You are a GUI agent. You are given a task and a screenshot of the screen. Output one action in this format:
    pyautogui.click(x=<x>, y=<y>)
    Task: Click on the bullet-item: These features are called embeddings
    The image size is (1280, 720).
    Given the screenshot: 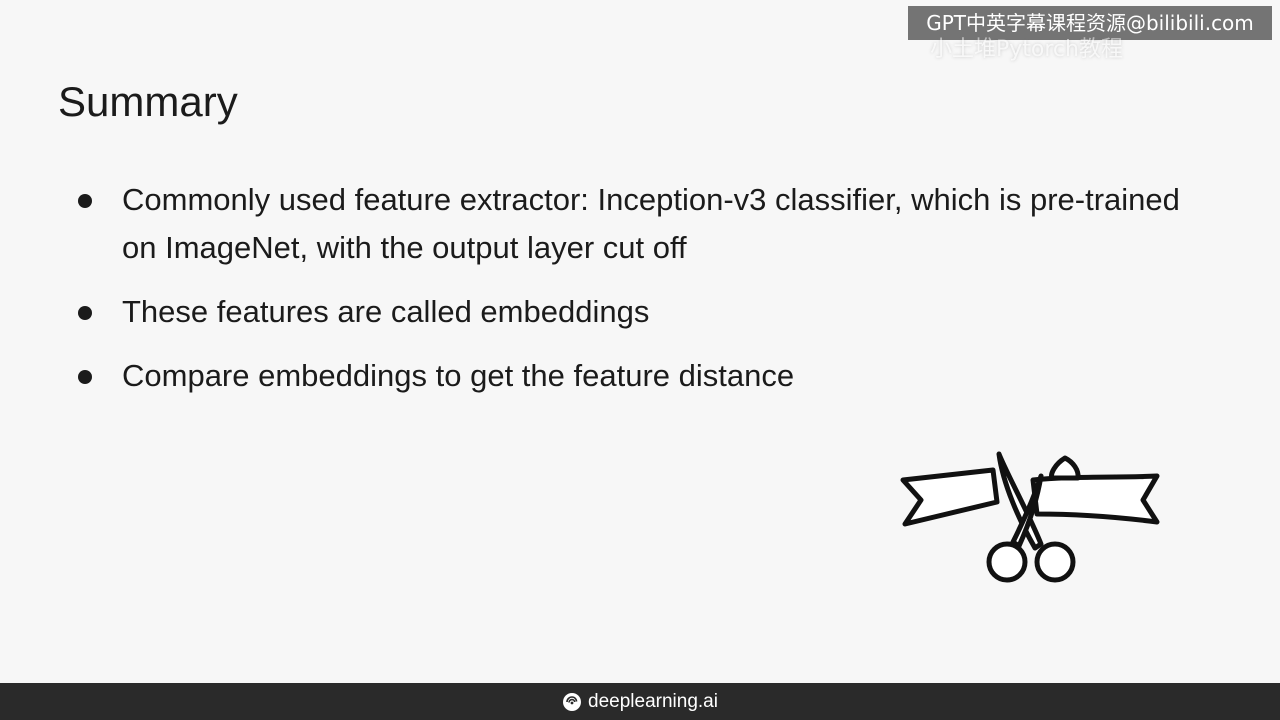 What is the action you would take?
    pyautogui.click(x=647, y=312)
    